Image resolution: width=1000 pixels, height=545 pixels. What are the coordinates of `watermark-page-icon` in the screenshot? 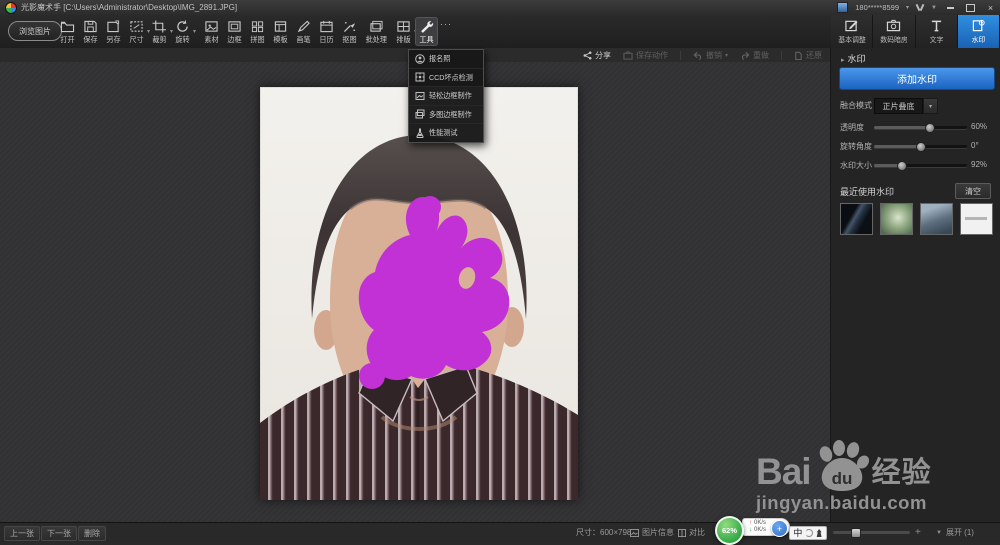 It's located at (978, 25).